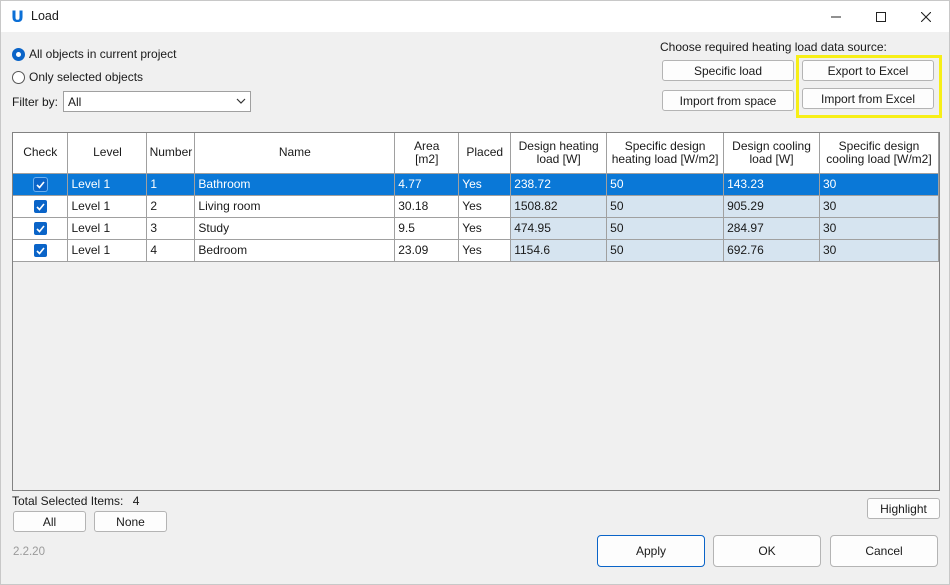  Describe the element at coordinates (107, 153) in the screenshot. I see `header-col-level: Level` at that location.